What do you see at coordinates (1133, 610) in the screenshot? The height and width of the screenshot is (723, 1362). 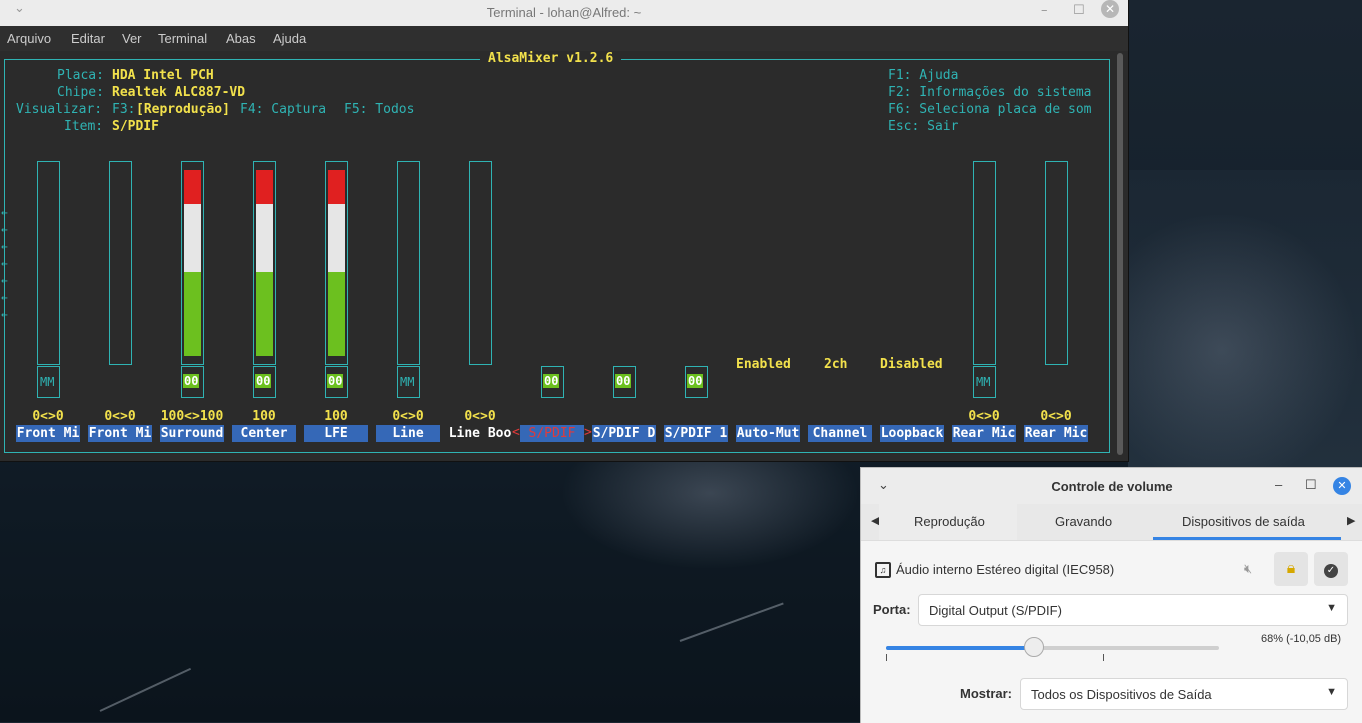 I see `port-dropdown: Digital Output (S/PDIF) ▼` at bounding box center [1133, 610].